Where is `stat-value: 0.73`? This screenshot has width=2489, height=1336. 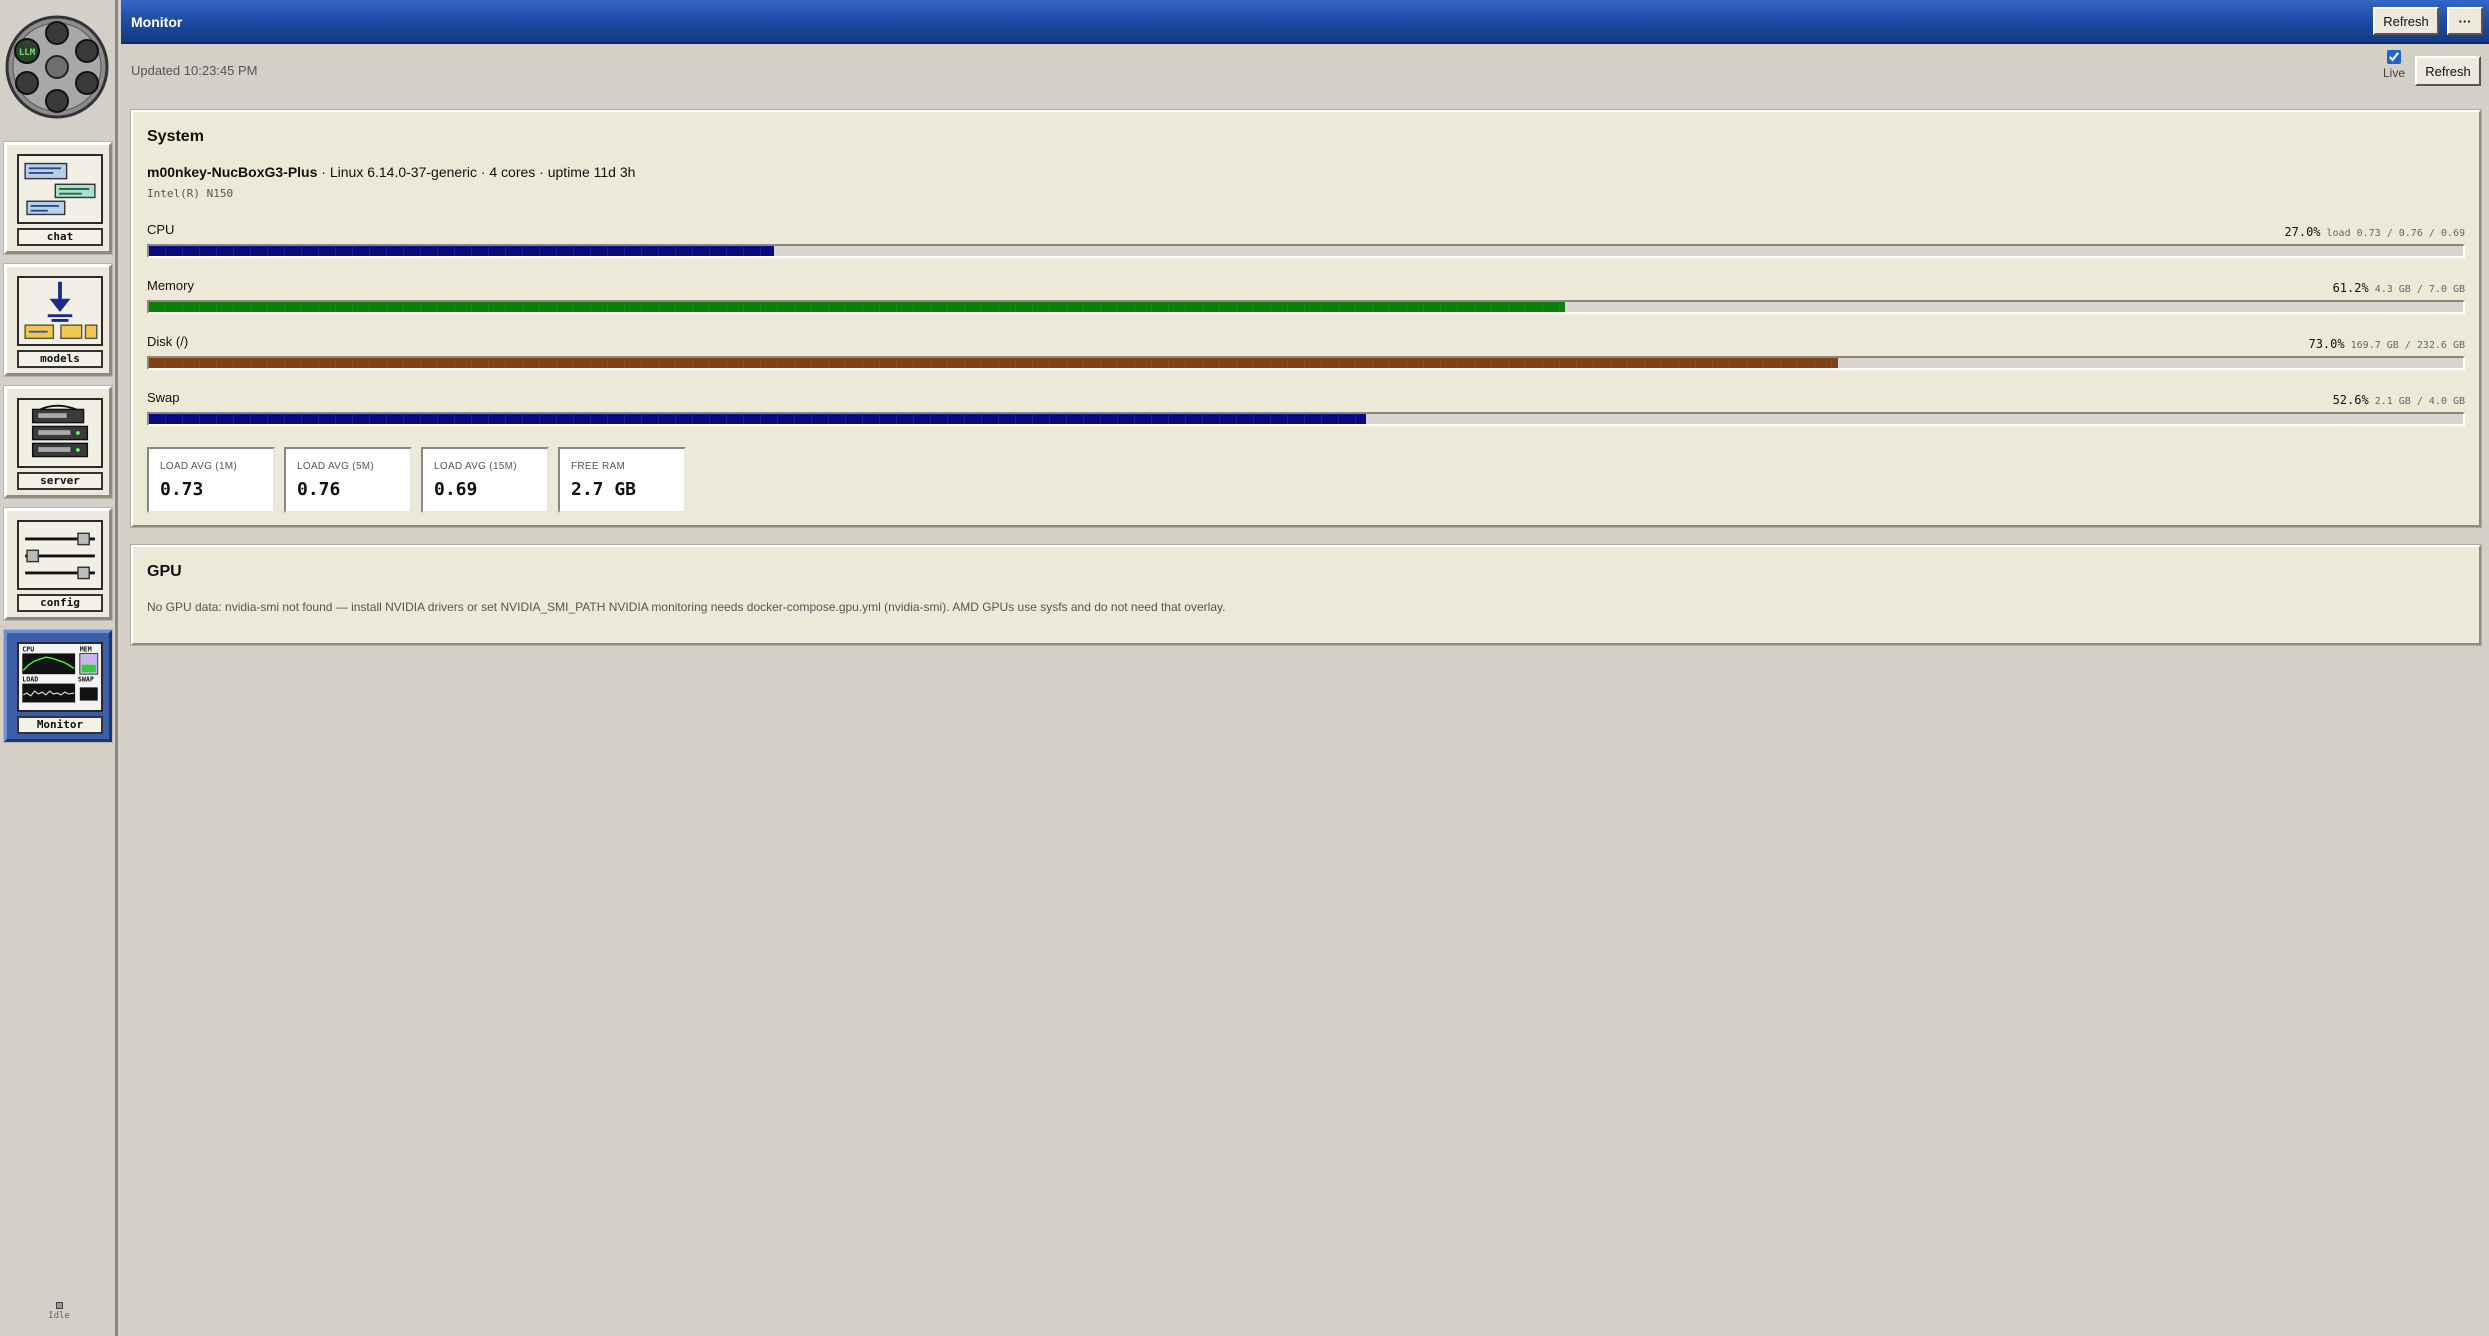
stat-value: 0.73 is located at coordinates (182, 489).